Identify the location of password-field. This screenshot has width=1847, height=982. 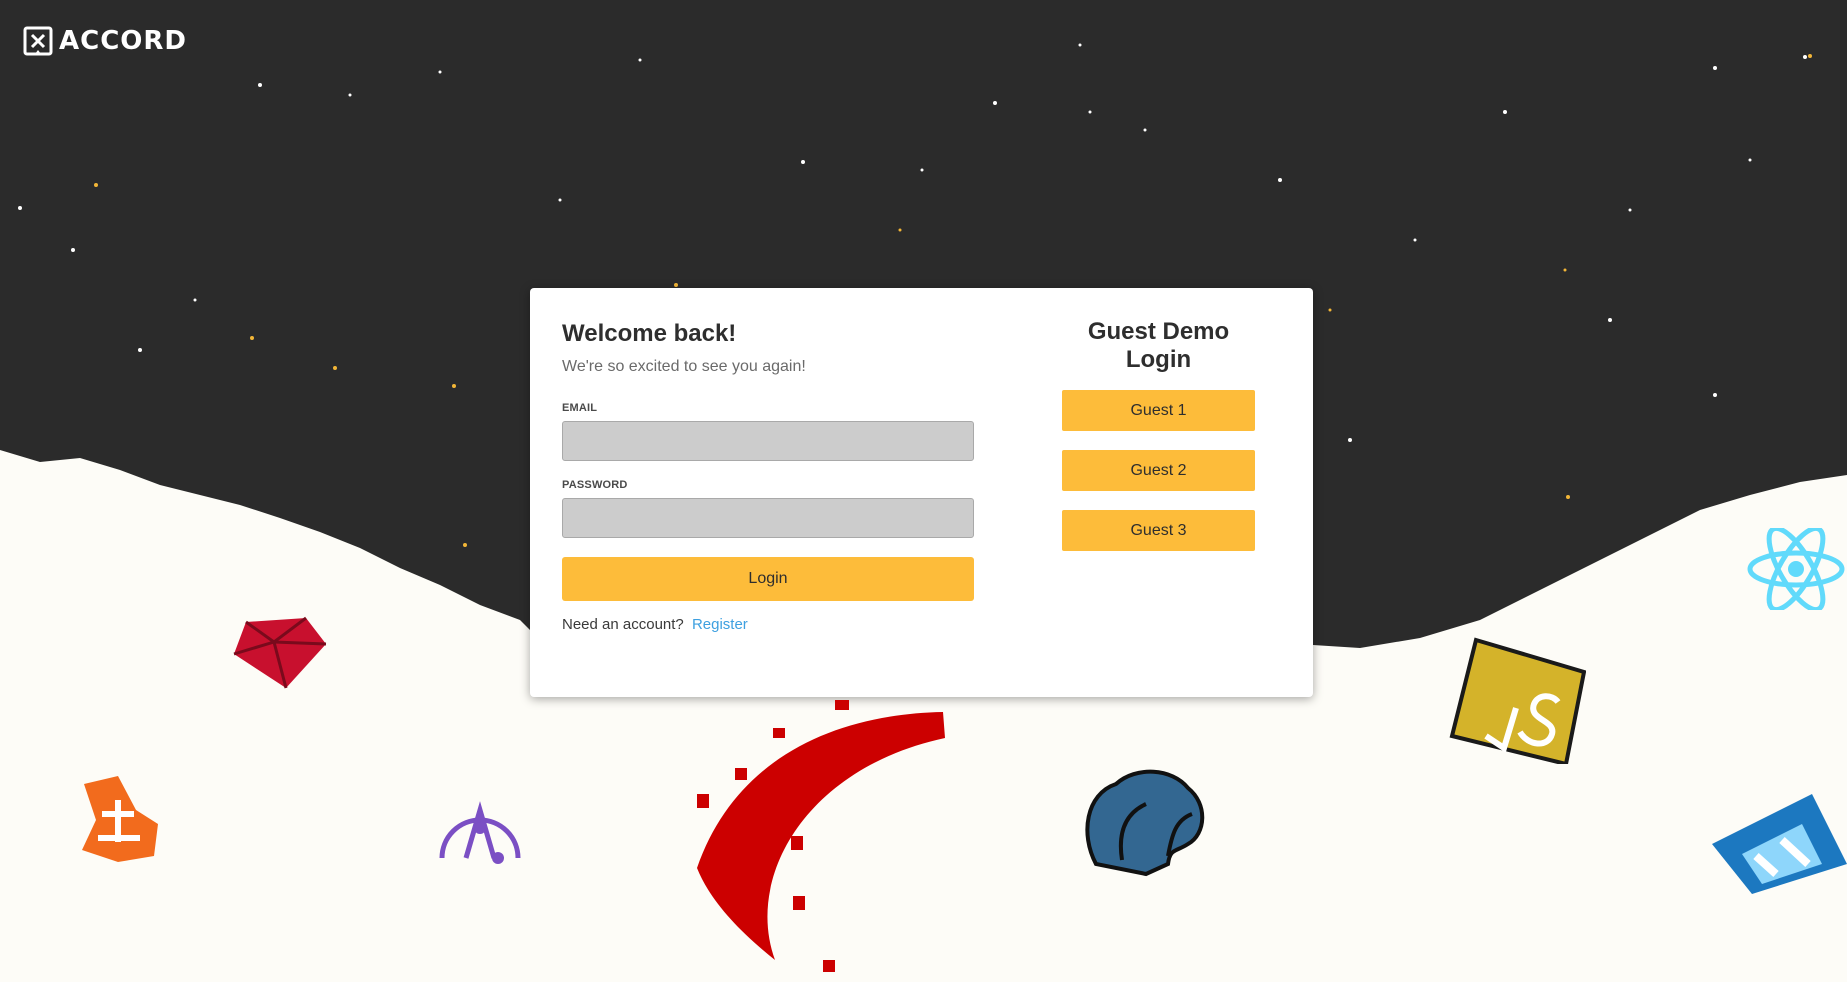
(768, 518).